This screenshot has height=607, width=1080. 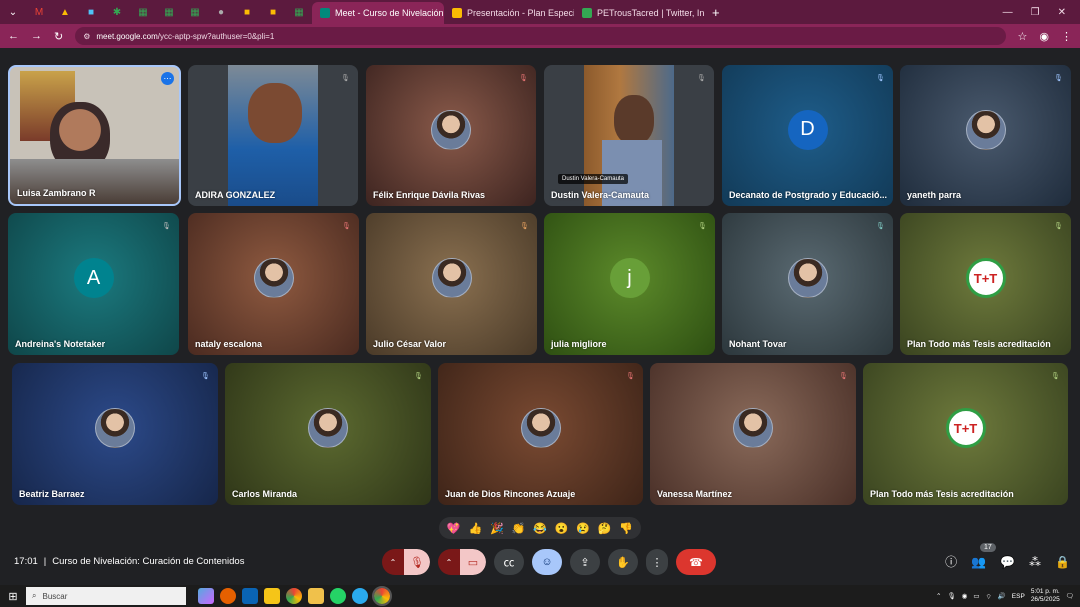 I want to click on reaction-heart-icon: 💖, so click(x=454, y=528).